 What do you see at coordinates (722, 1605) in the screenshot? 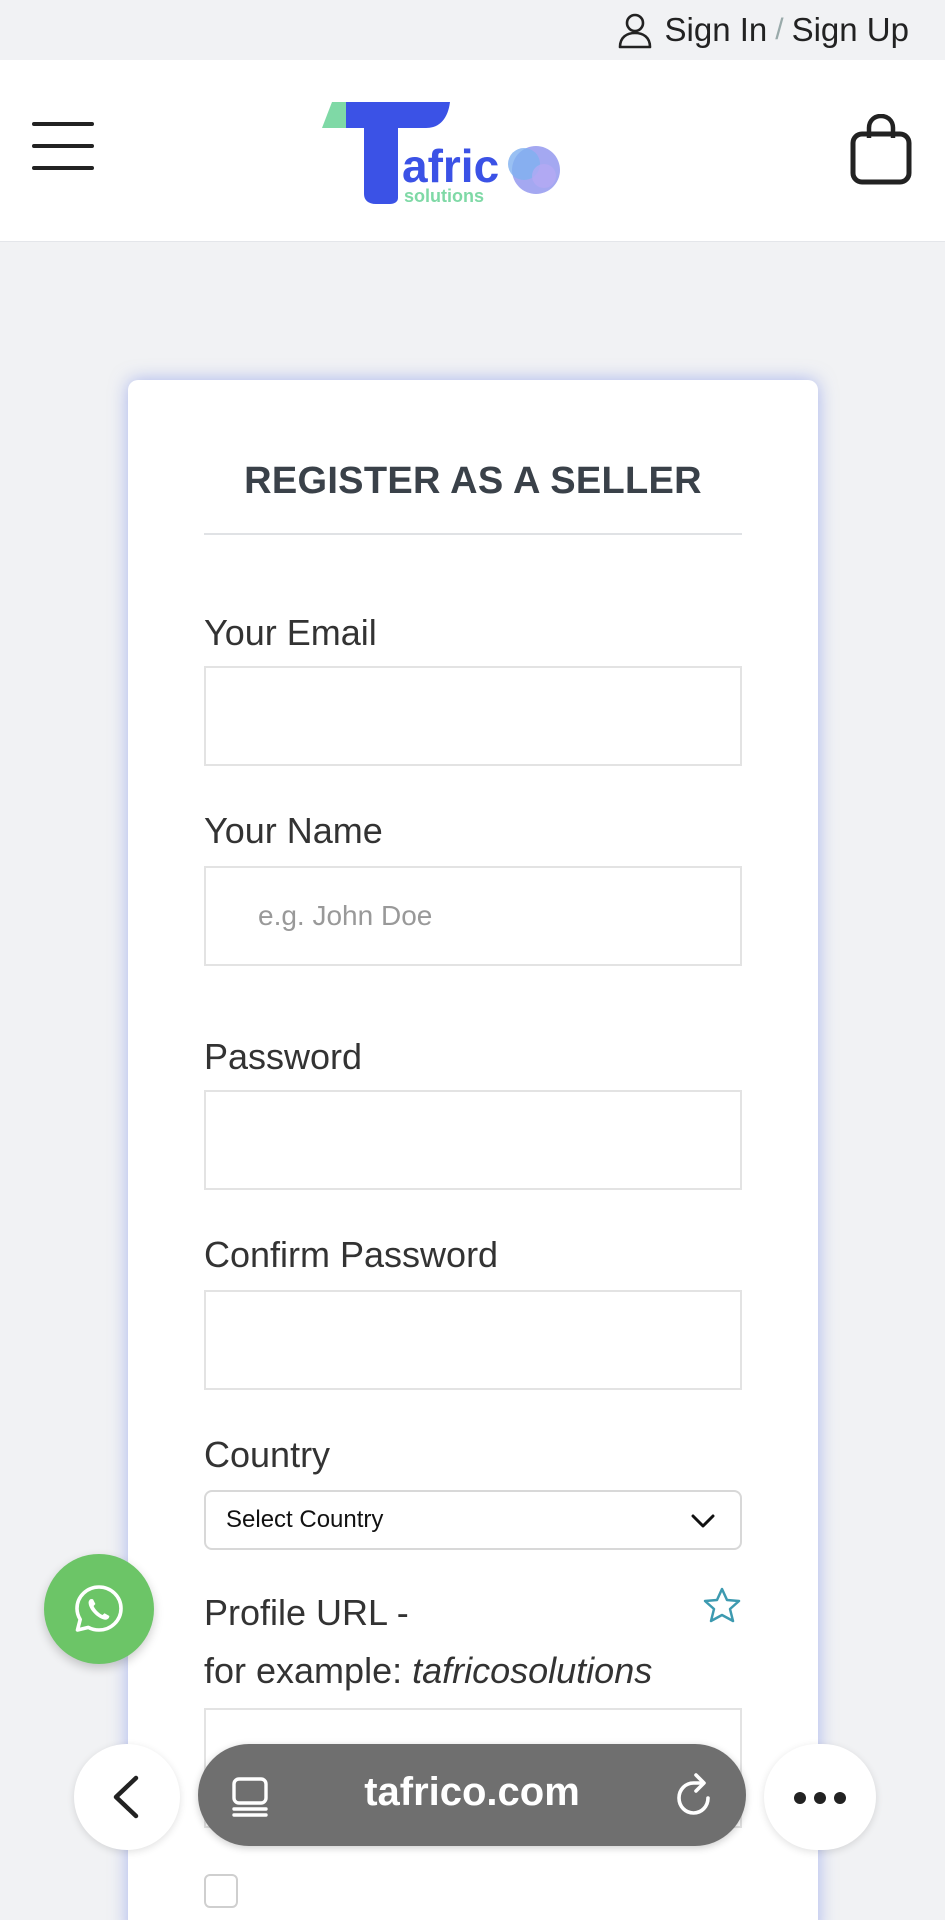
I see `star-icon` at bounding box center [722, 1605].